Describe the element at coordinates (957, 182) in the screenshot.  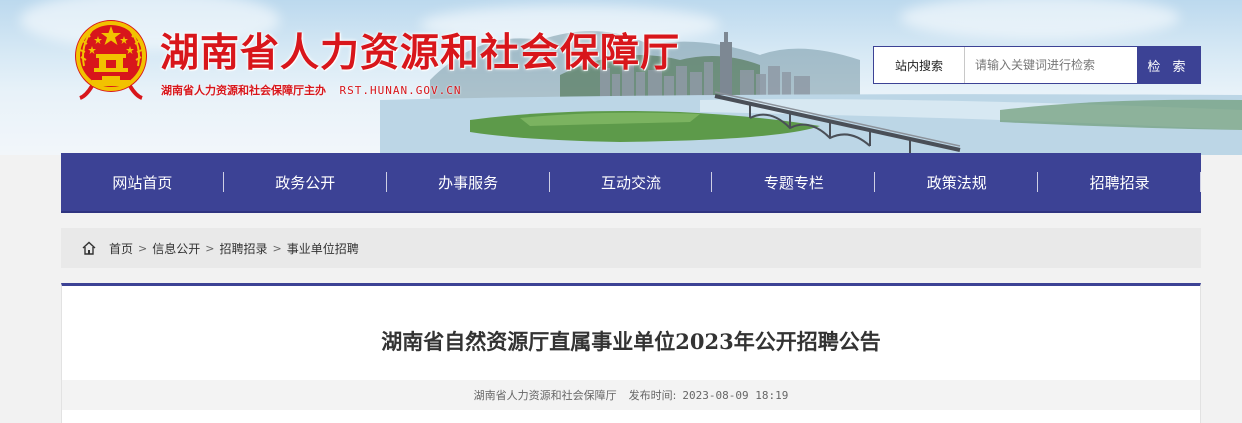
I see `nav-item-policies: 政策法规` at that location.